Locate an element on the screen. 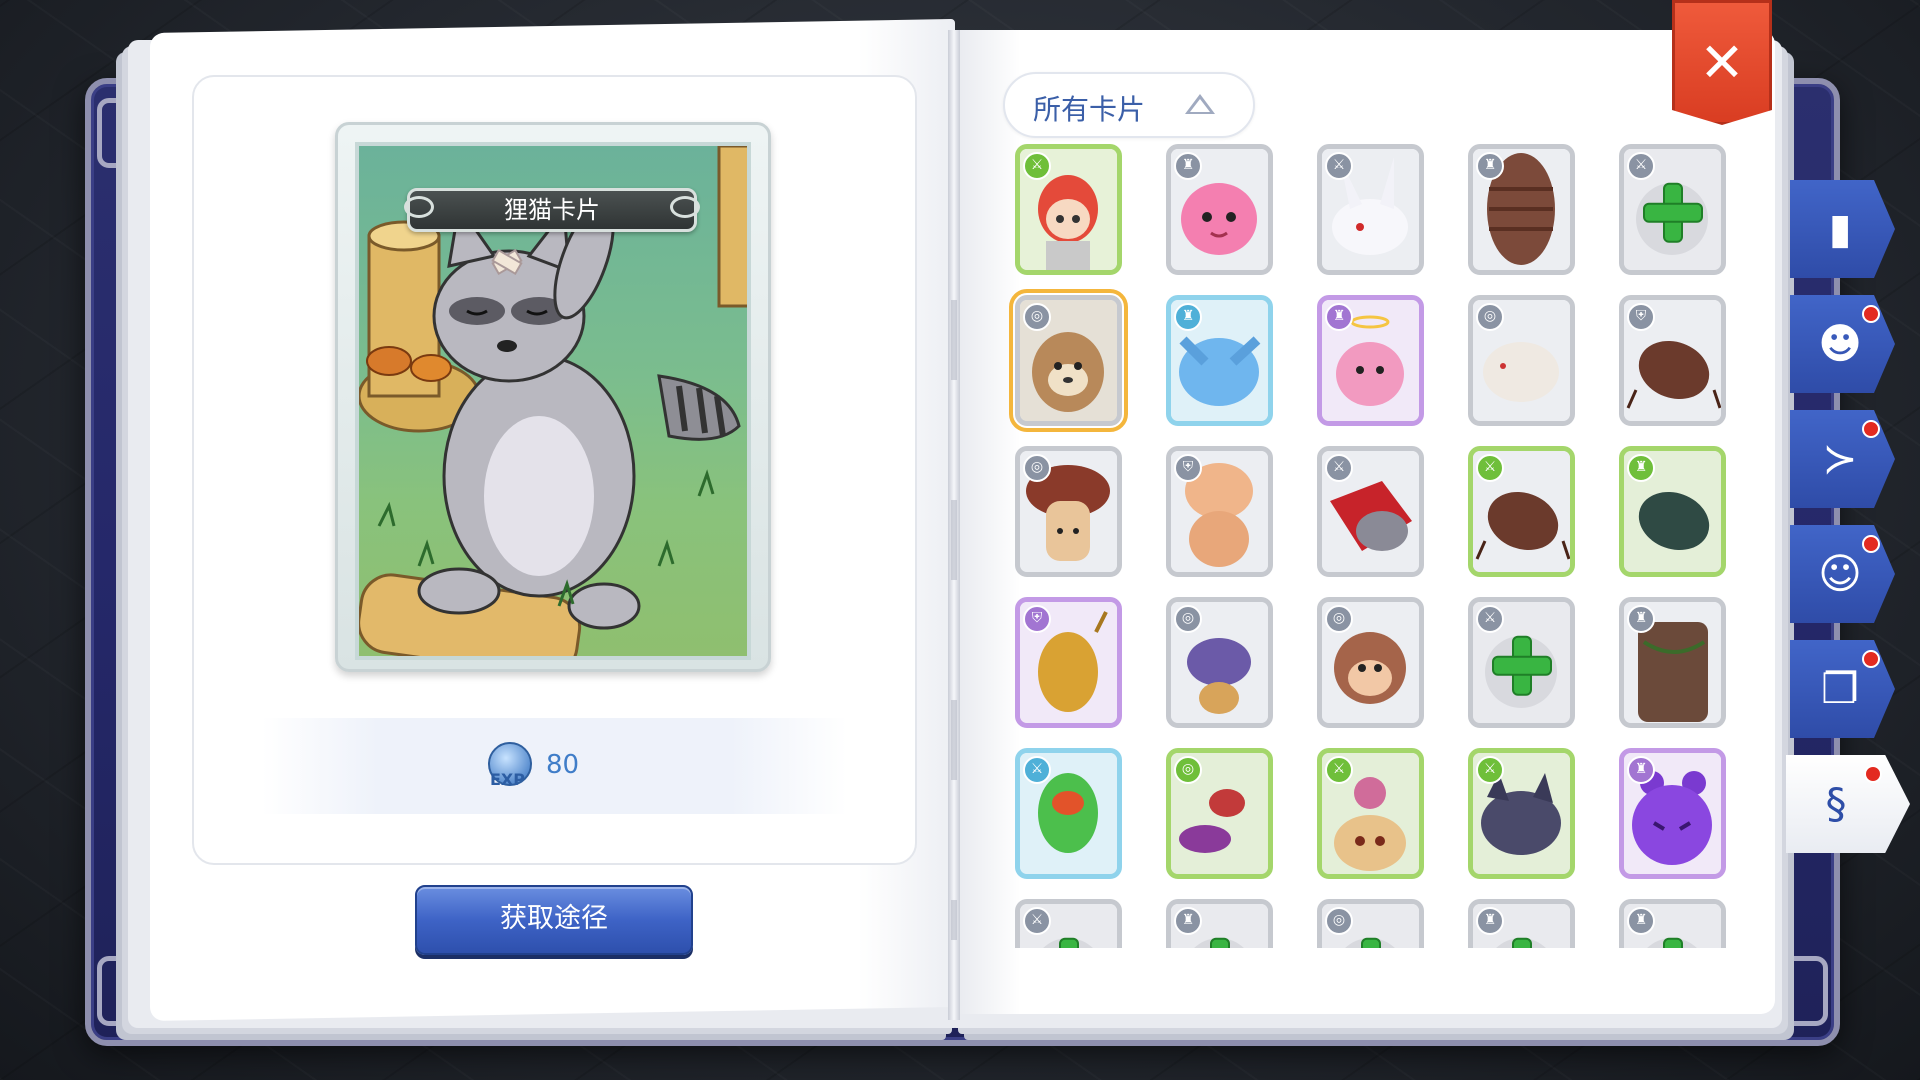  card-slot-blue-spore: ♜ is located at coordinates (1219, 360).